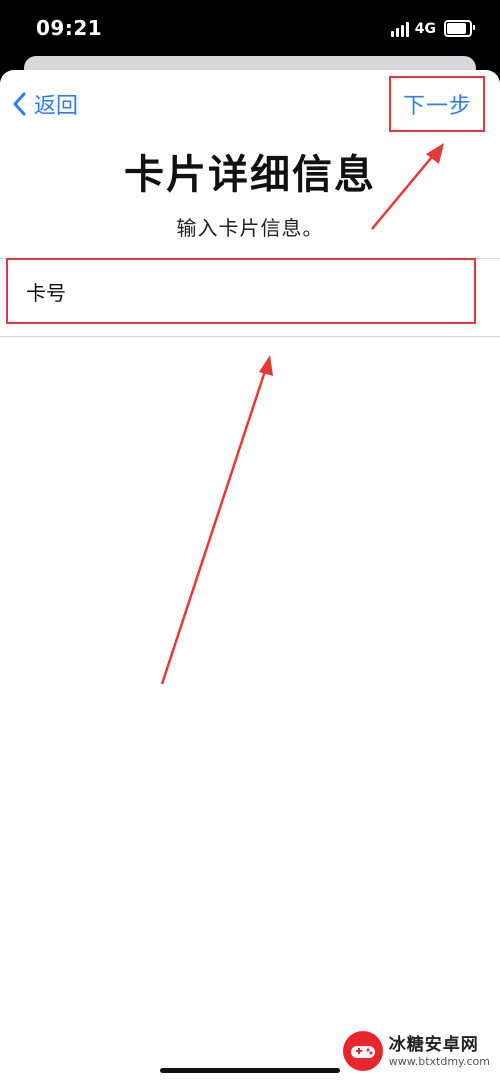  Describe the element at coordinates (250, 30) in the screenshot. I see `status-bar: 09:21 4G` at that location.